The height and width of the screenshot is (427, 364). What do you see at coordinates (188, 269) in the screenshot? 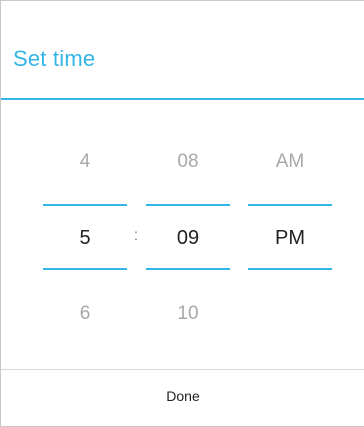
I see `minute-selection-line-bottom` at bounding box center [188, 269].